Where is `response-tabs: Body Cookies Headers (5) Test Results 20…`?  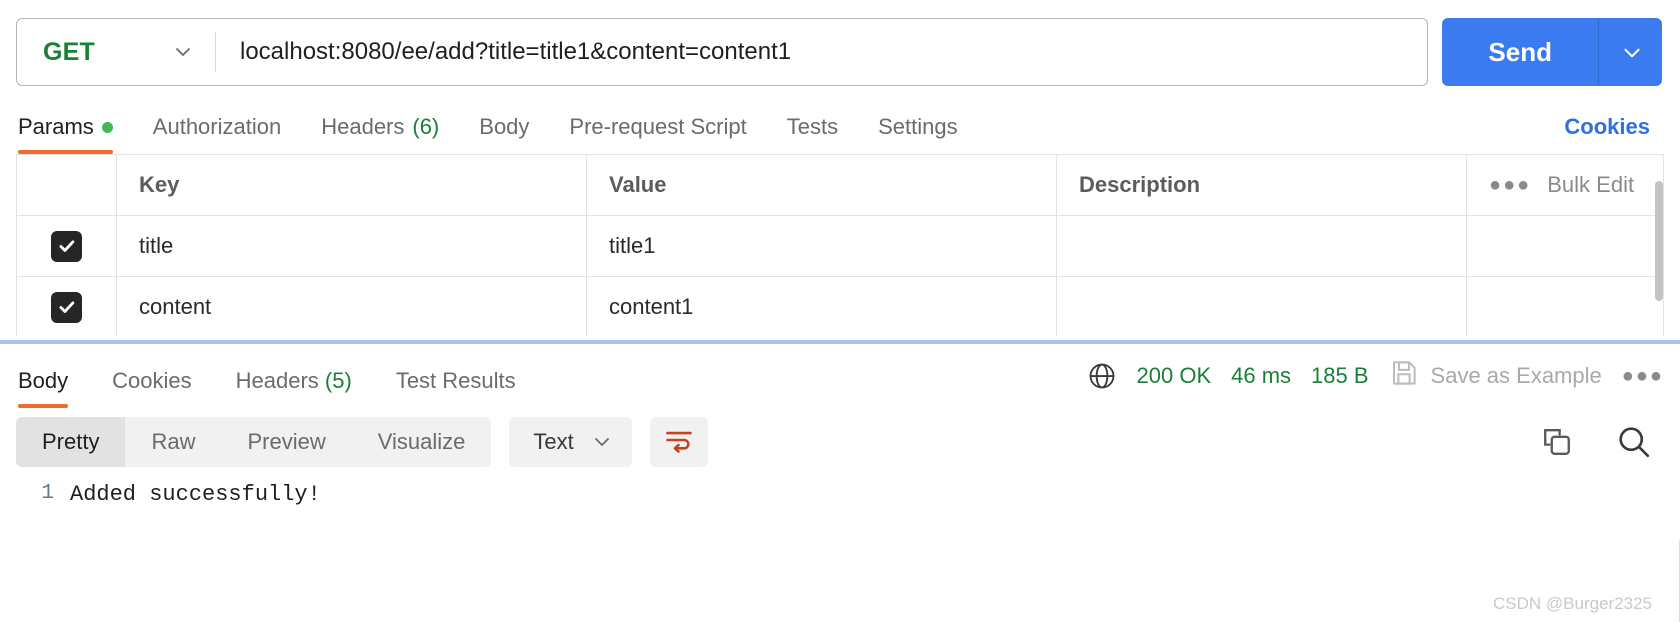
response-tabs: Body Cookies Headers (5) Test Results 20… is located at coordinates (840, 376).